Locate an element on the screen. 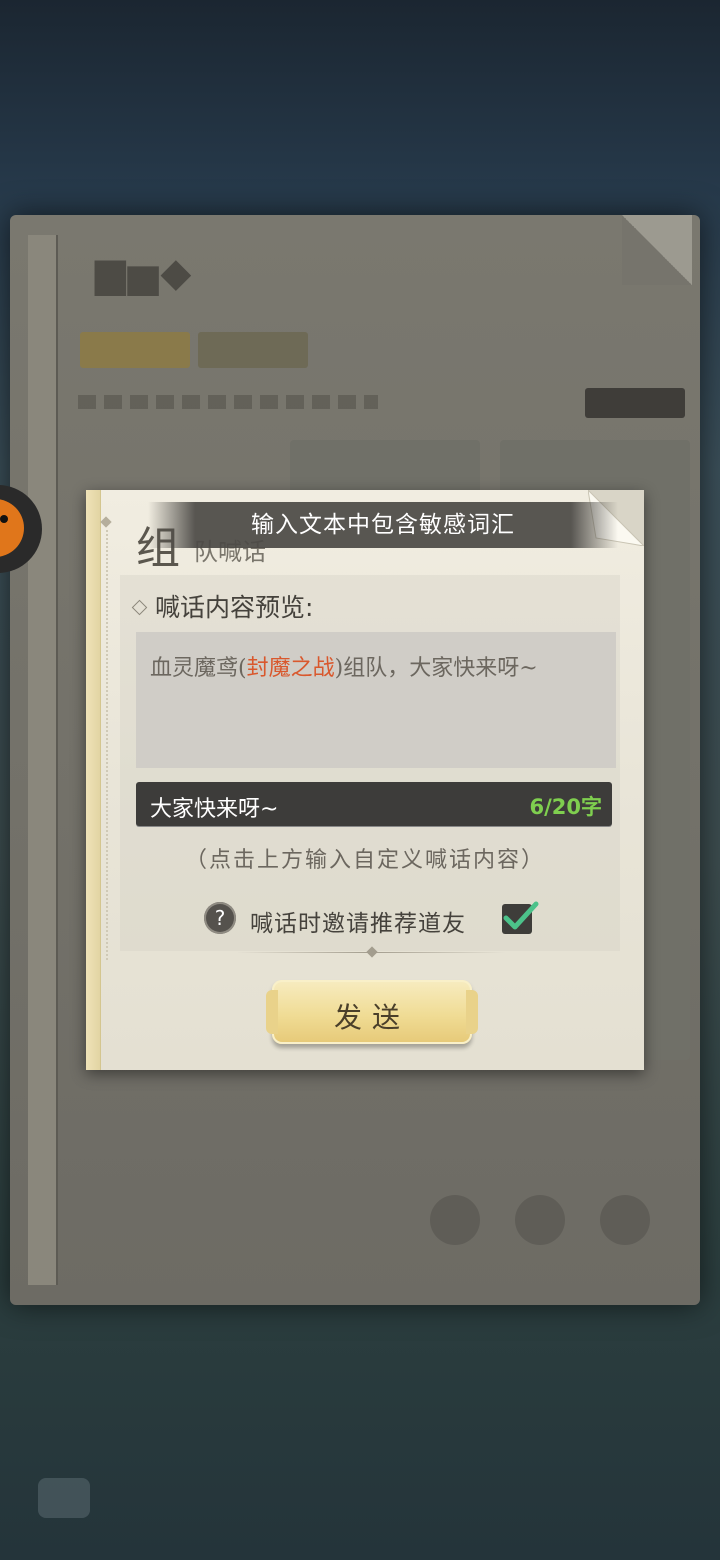 The image size is (720, 1560). book-spine is located at coordinates (43, 760).